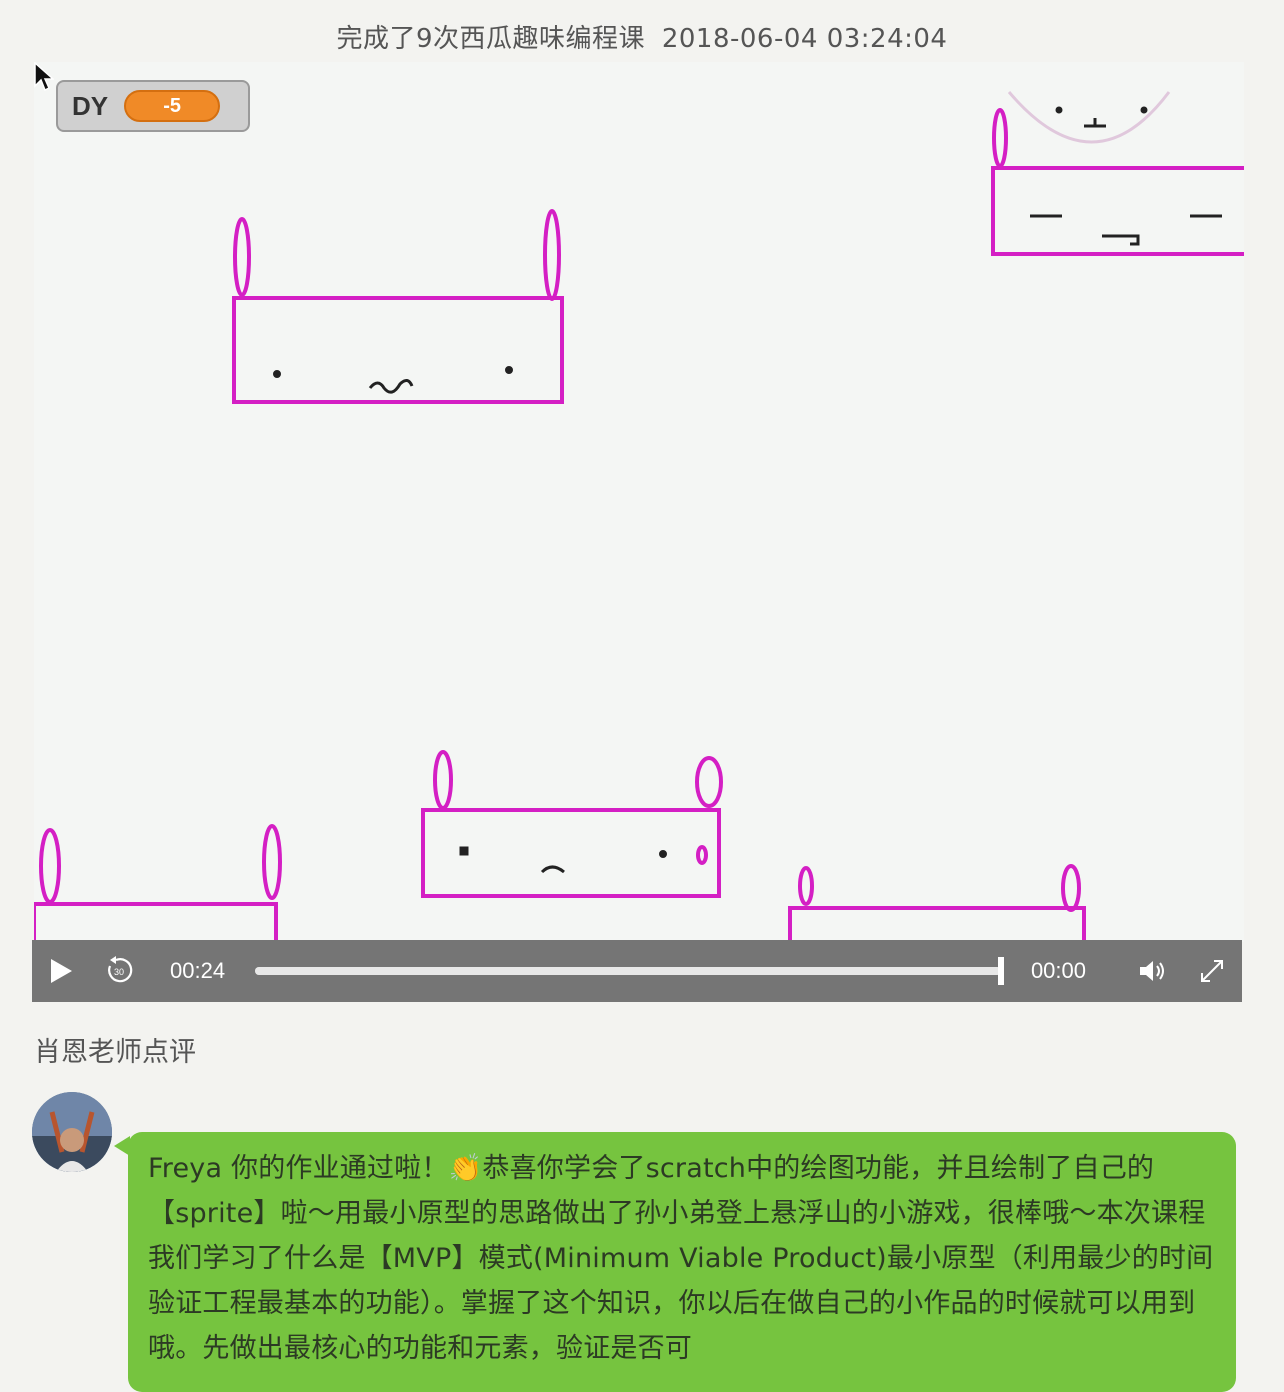 Image resolution: width=1284 pixels, height=1392 pixels. I want to click on volume-icon, so click(1152, 971).